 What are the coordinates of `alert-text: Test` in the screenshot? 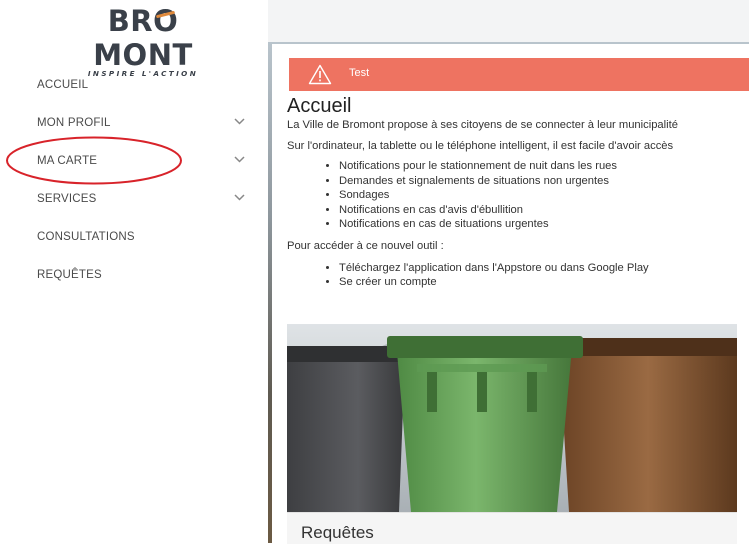 It's located at (359, 73).